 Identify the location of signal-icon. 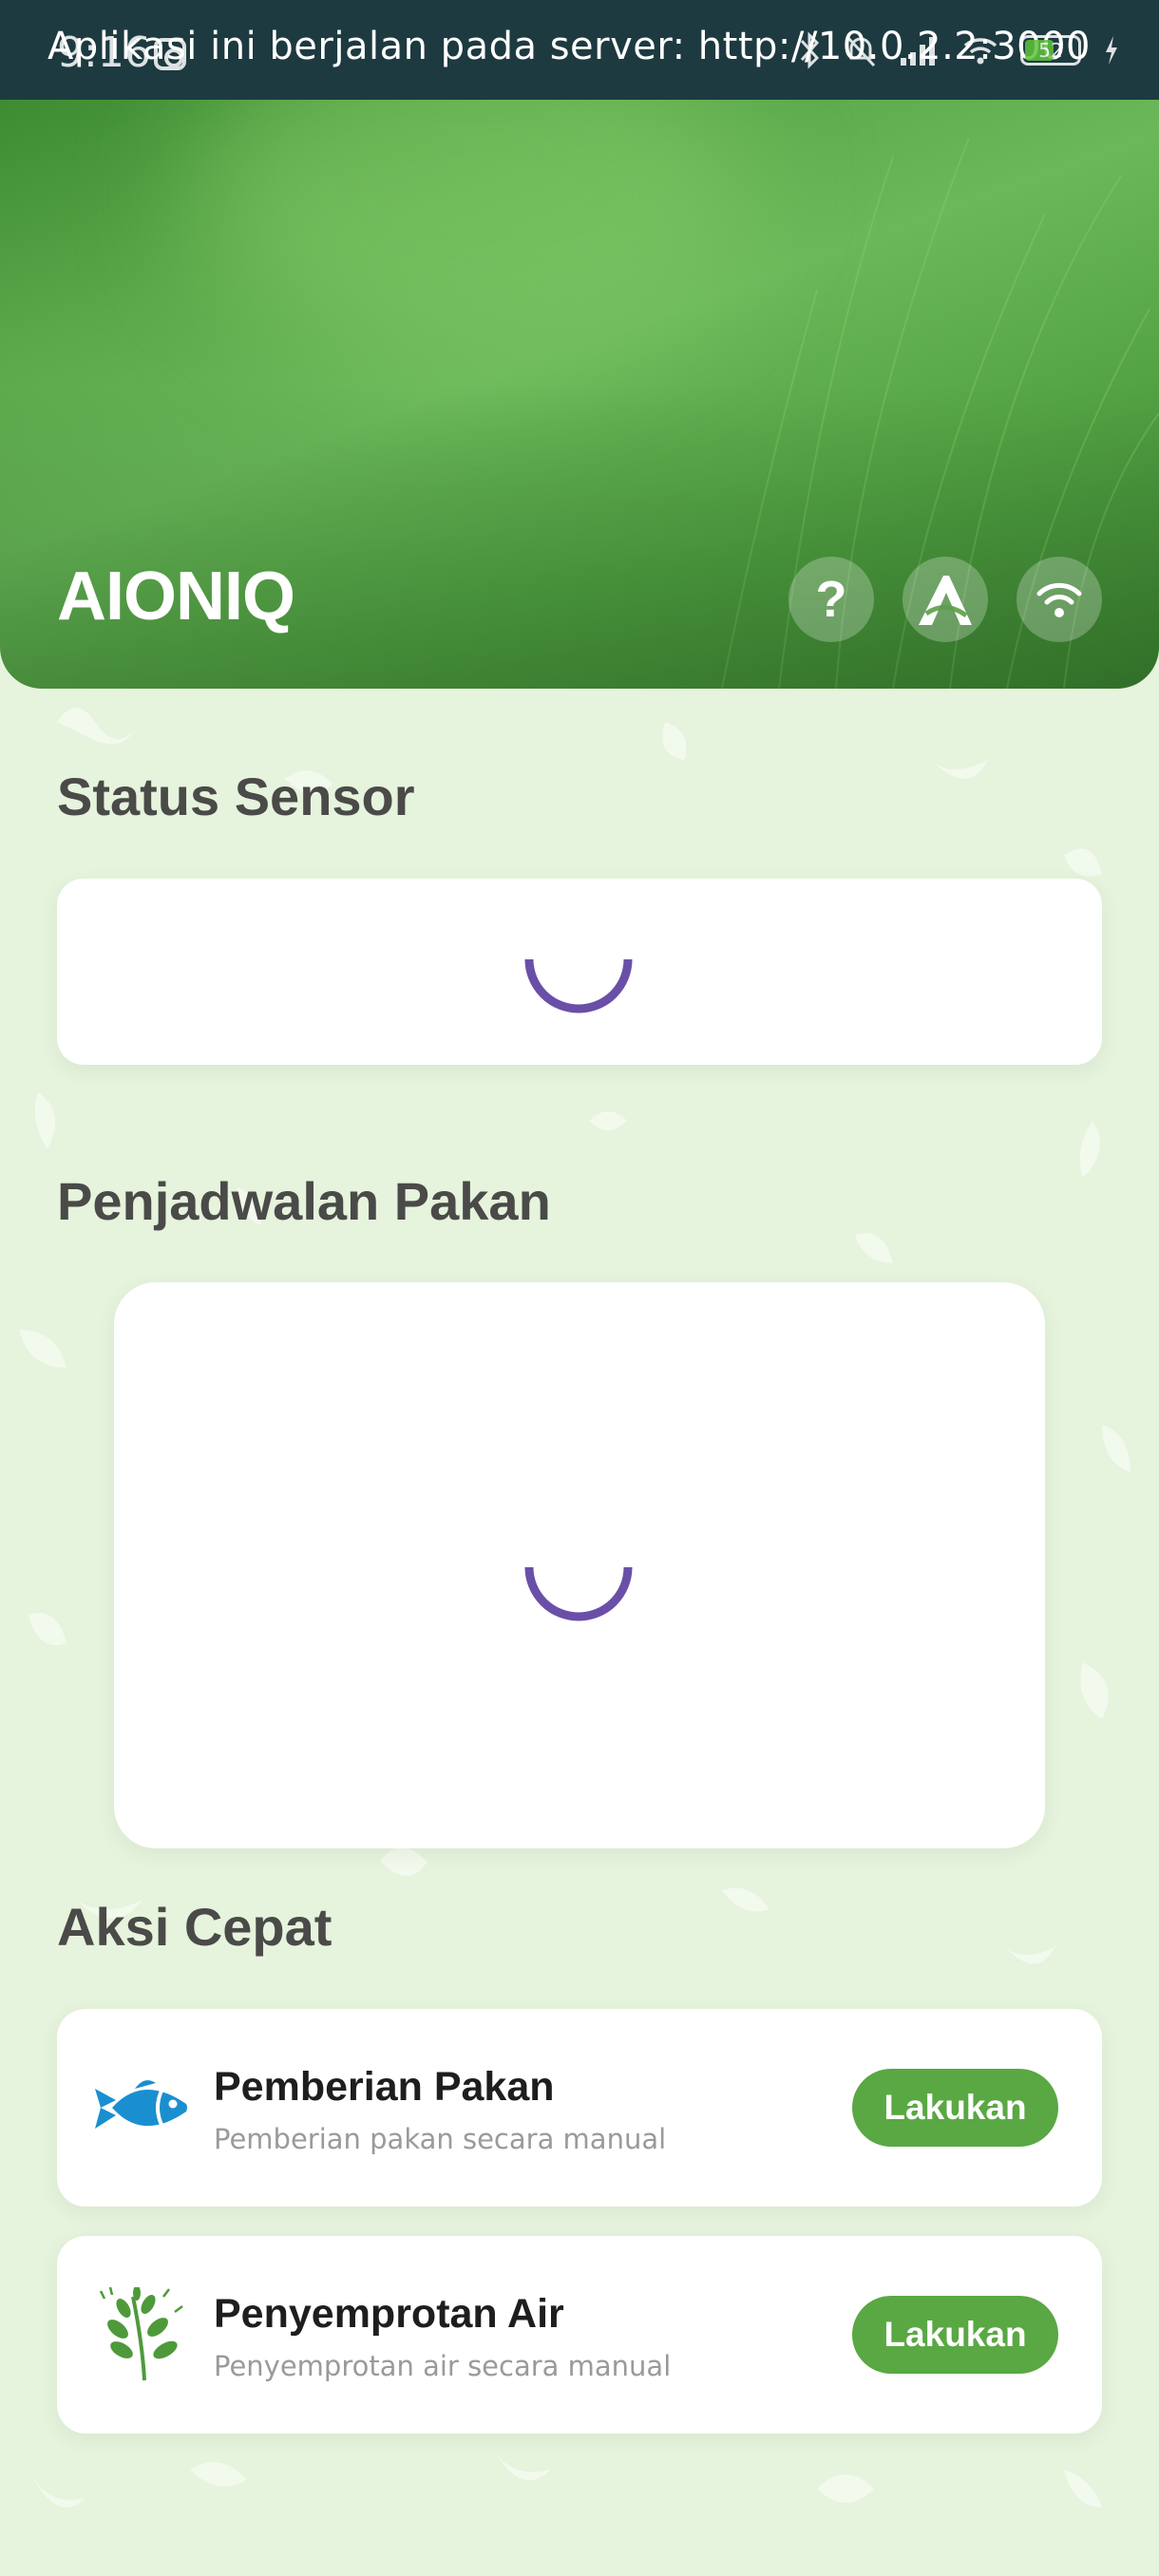
(918, 51).